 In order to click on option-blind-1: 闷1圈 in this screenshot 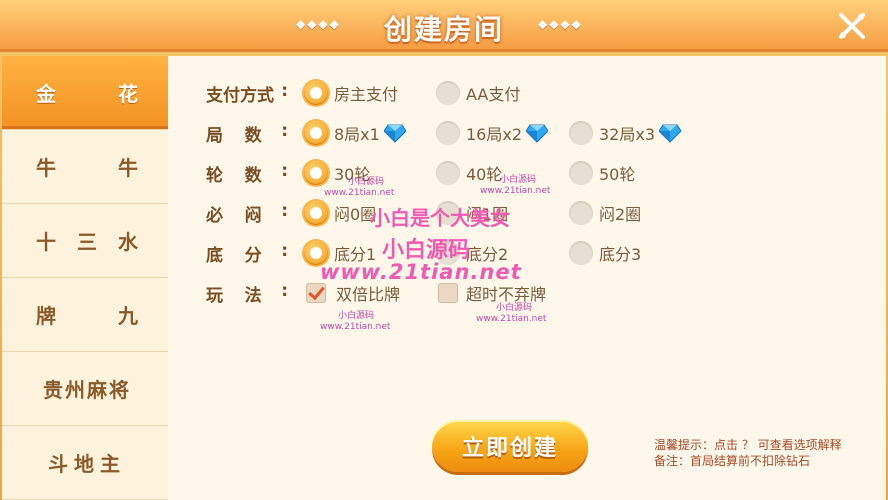, I will do `click(472, 213)`.